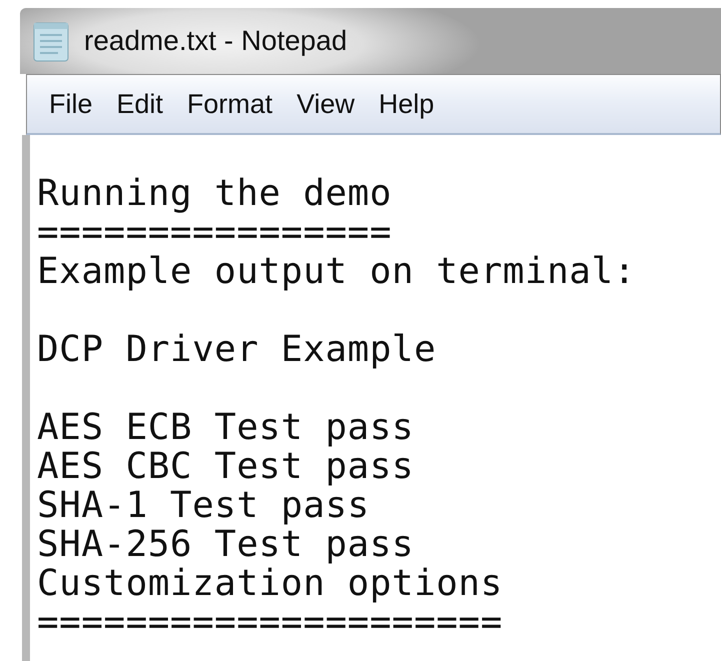 This screenshot has width=721, height=661. I want to click on text-line: SHA-1 Test pass, so click(203, 505).